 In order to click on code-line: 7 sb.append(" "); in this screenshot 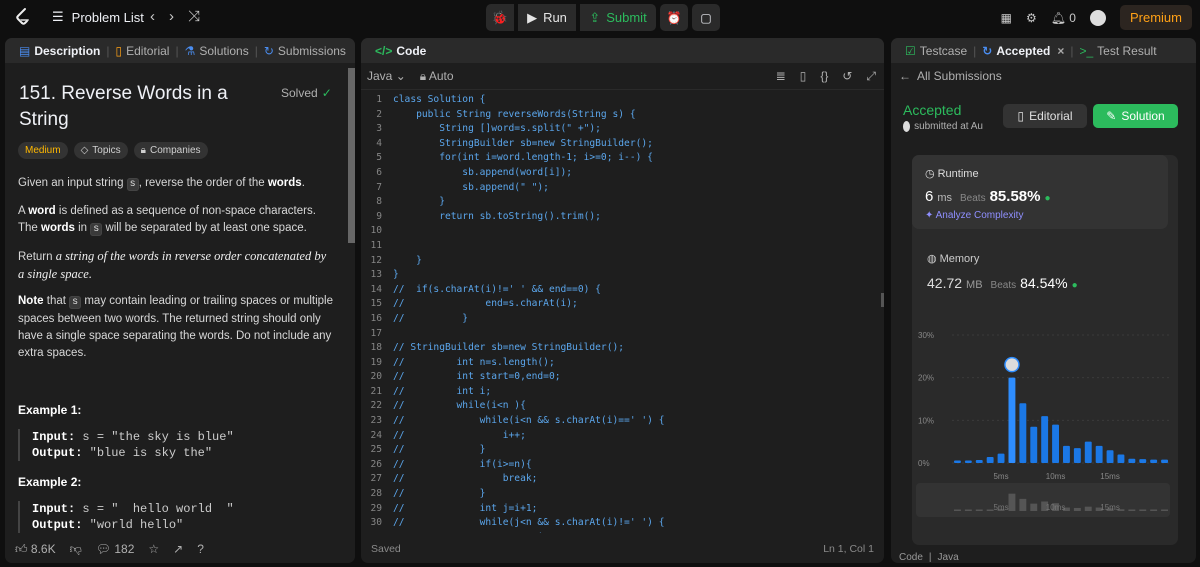, I will do `click(622, 188)`.